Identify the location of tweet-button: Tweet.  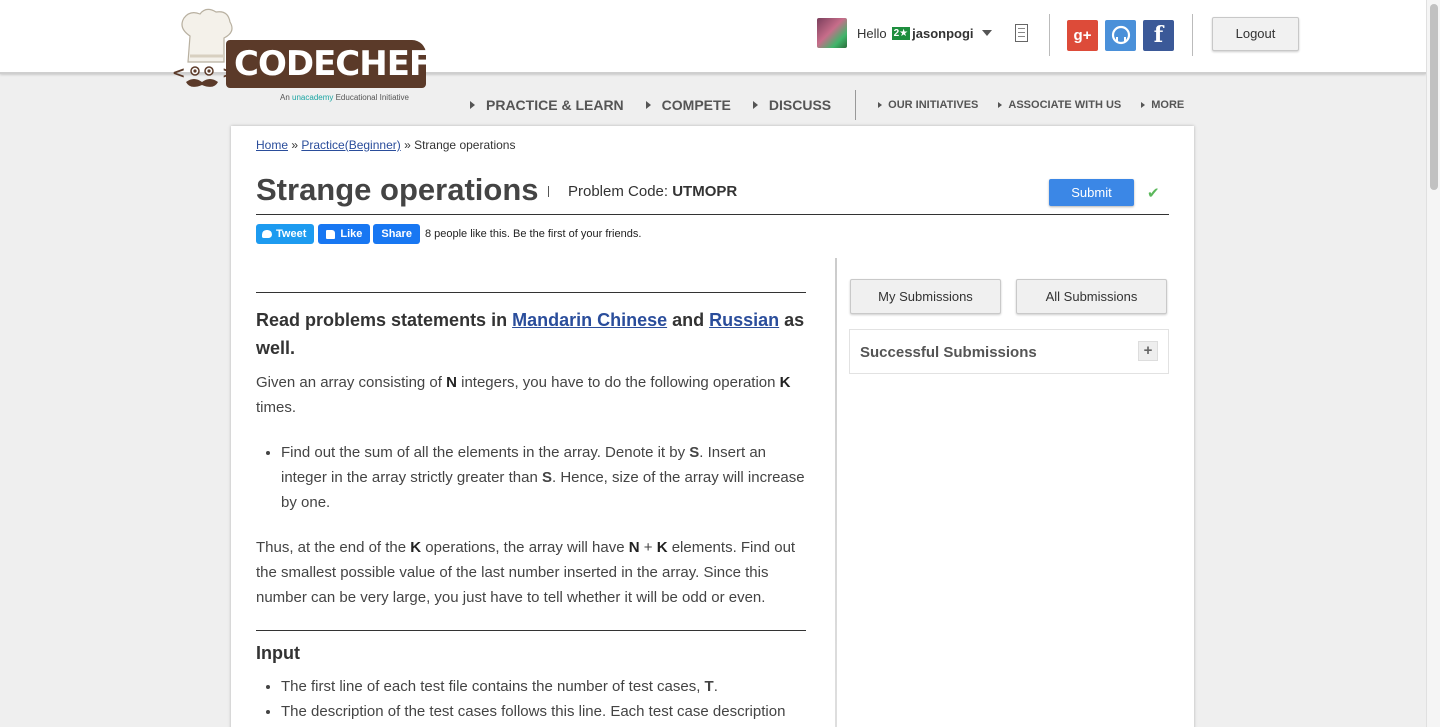
(285, 234).